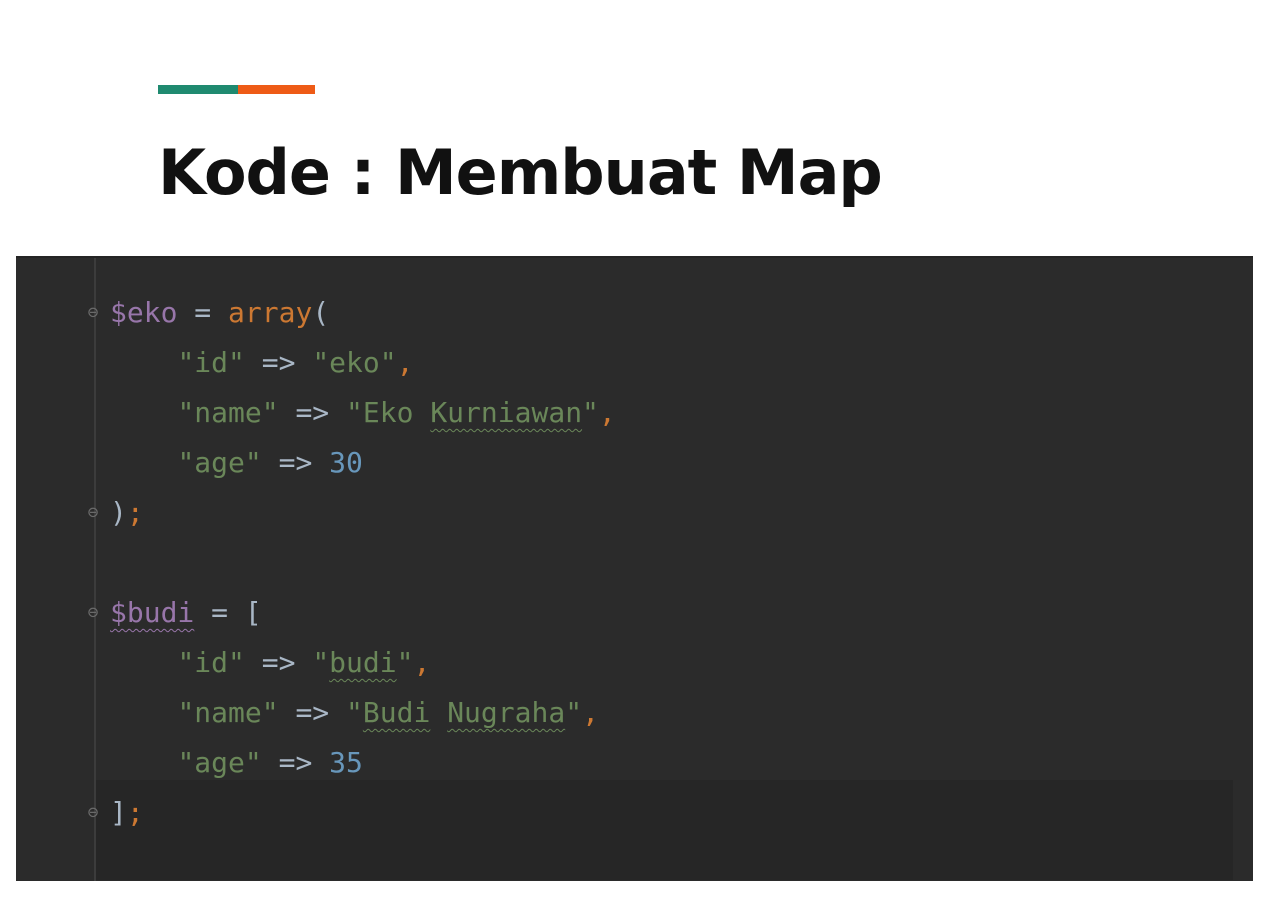 This screenshot has height=915, width=1274. Describe the element at coordinates (352, 613) in the screenshot. I see `code-line-7: ⊖ $budi = [` at that location.